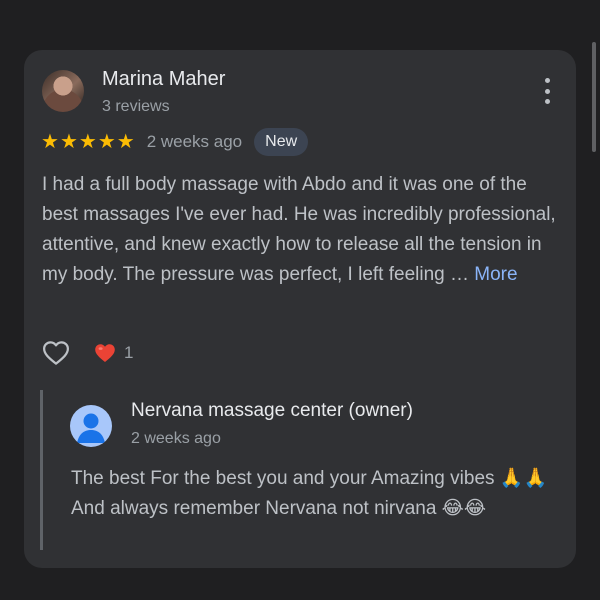 This screenshot has height=600, width=600. Describe the element at coordinates (176, 438) in the screenshot. I see `owner-response-time: 2 weeks ago` at that location.